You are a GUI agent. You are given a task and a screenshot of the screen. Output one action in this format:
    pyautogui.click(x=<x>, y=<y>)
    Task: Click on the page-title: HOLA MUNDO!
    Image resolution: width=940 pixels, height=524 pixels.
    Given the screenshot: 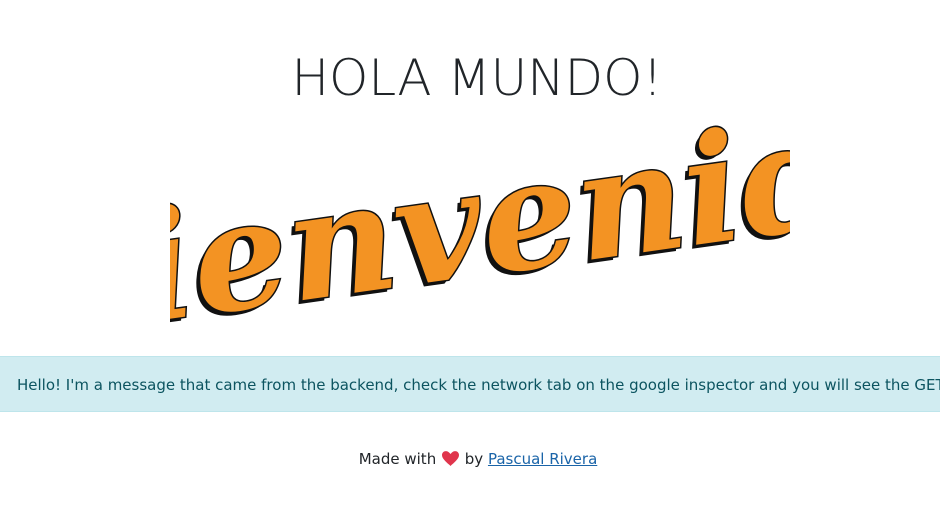 What is the action you would take?
    pyautogui.click(x=477, y=78)
    